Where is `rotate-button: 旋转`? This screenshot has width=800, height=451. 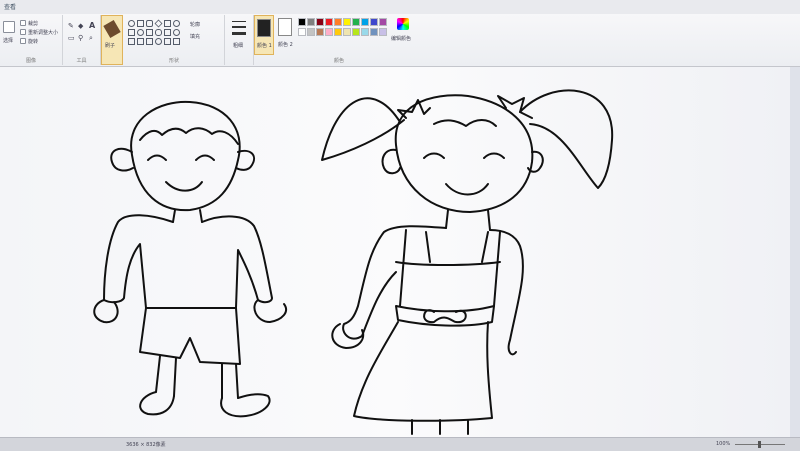 rotate-button: 旋转 is located at coordinates (33, 41).